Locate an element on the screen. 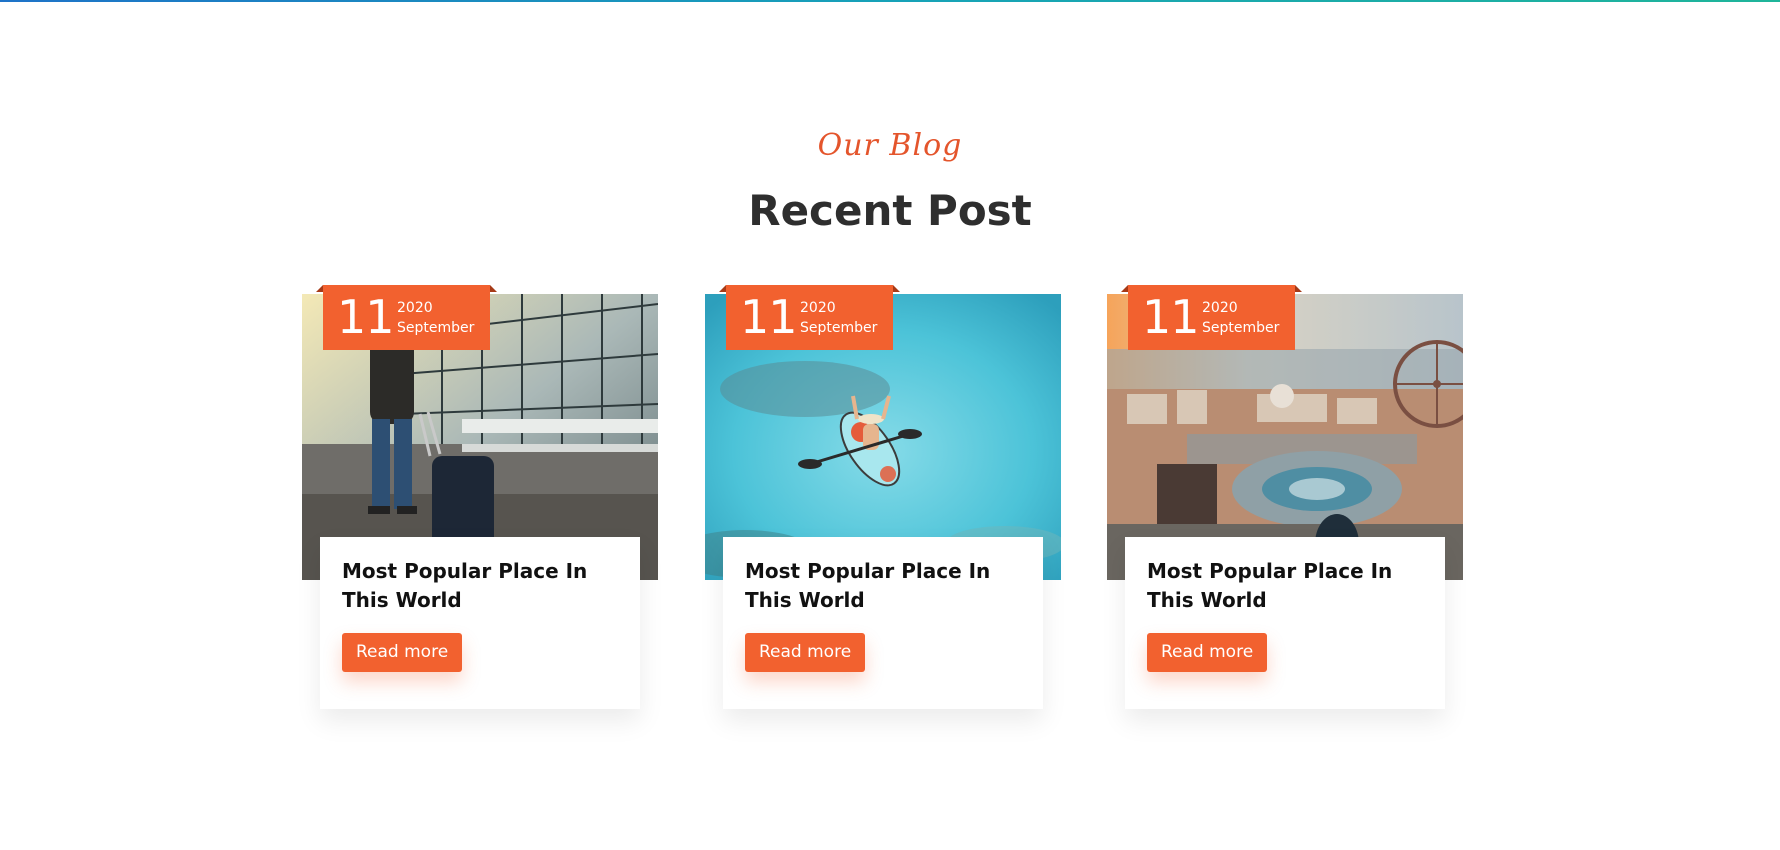  section-title: Recent Post is located at coordinates (890, 210).